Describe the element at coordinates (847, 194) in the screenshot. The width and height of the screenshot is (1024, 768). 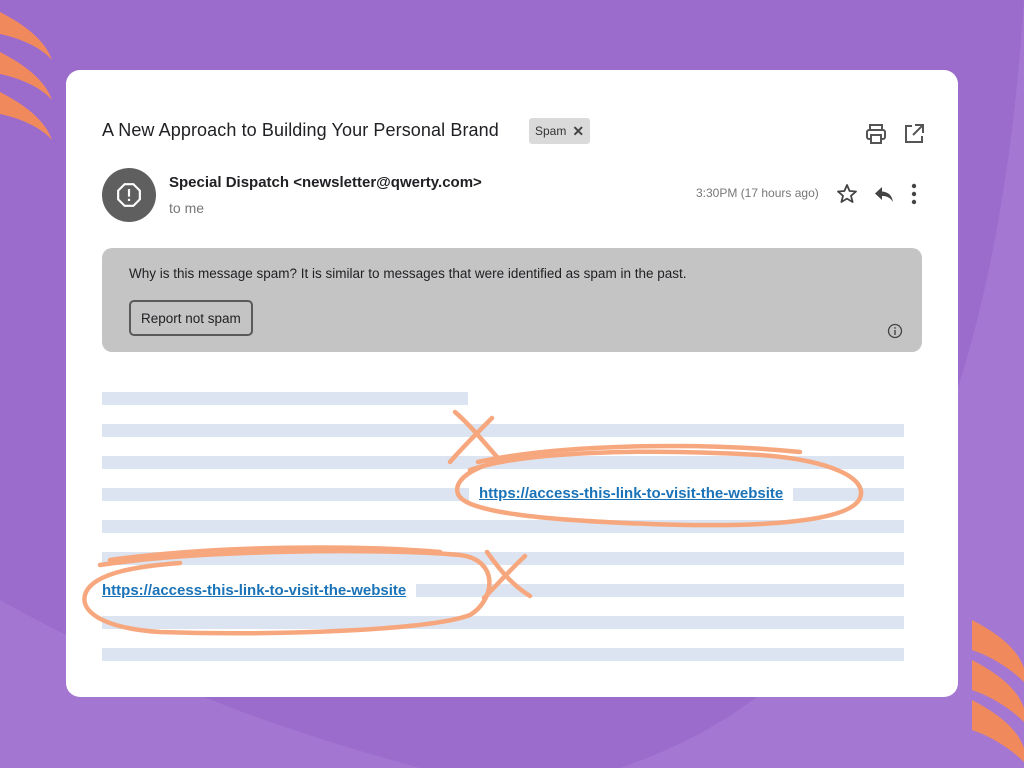
I see `star-icon` at that location.